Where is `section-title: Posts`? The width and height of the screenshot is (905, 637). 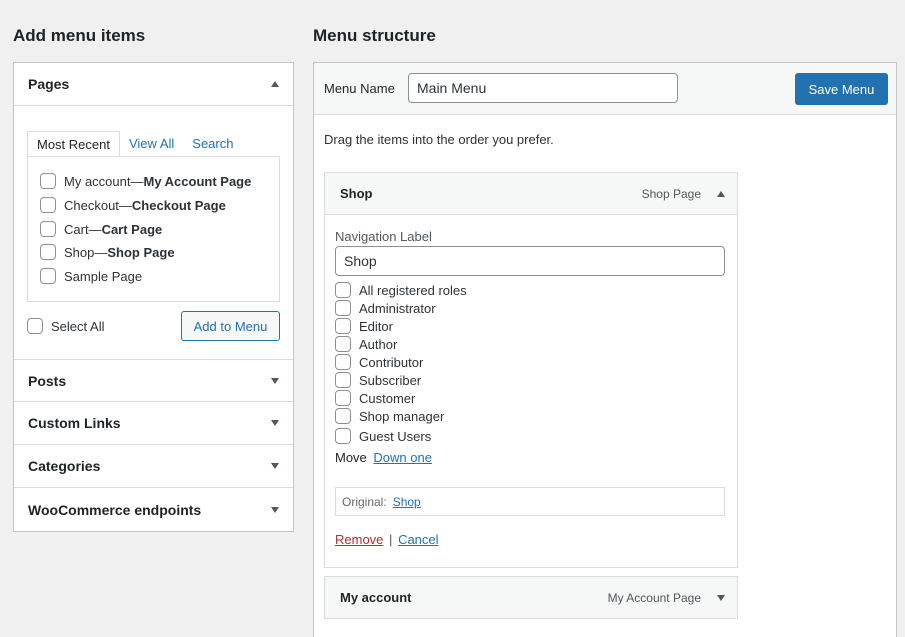 section-title: Posts is located at coordinates (47, 380).